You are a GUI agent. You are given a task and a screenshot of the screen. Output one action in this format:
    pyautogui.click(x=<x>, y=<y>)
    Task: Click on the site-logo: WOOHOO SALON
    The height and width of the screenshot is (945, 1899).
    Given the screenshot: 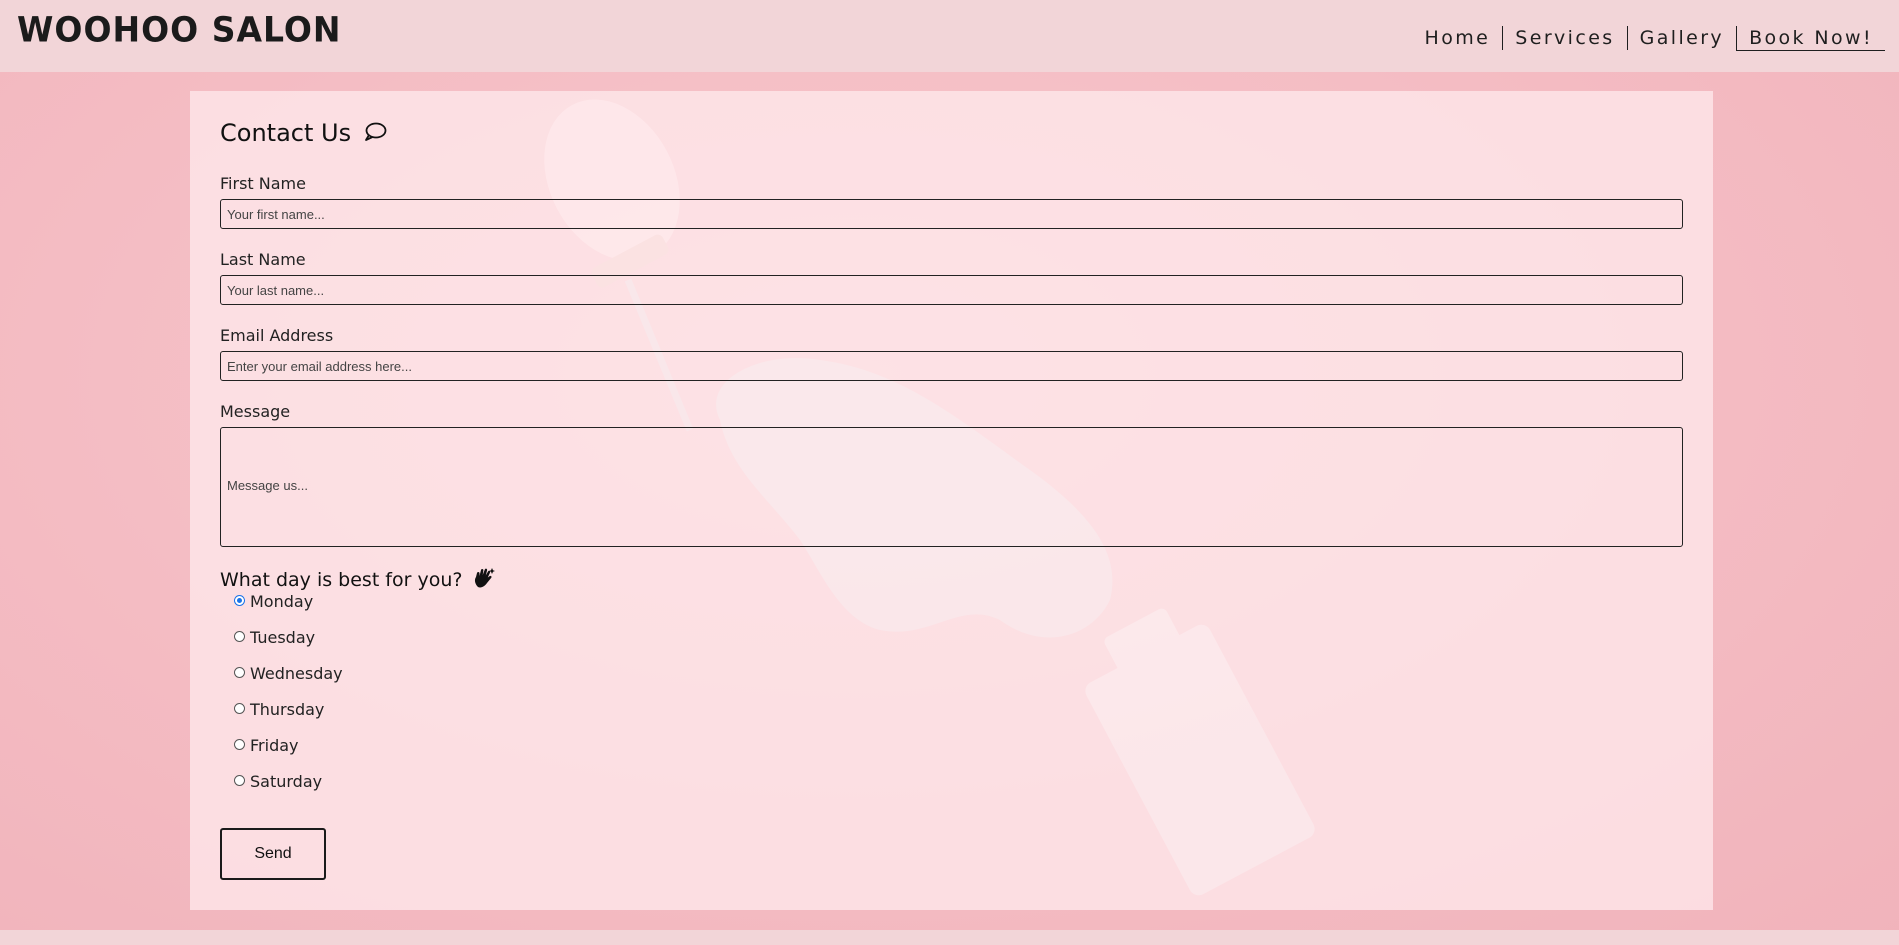 What is the action you would take?
    pyautogui.click(x=179, y=29)
    